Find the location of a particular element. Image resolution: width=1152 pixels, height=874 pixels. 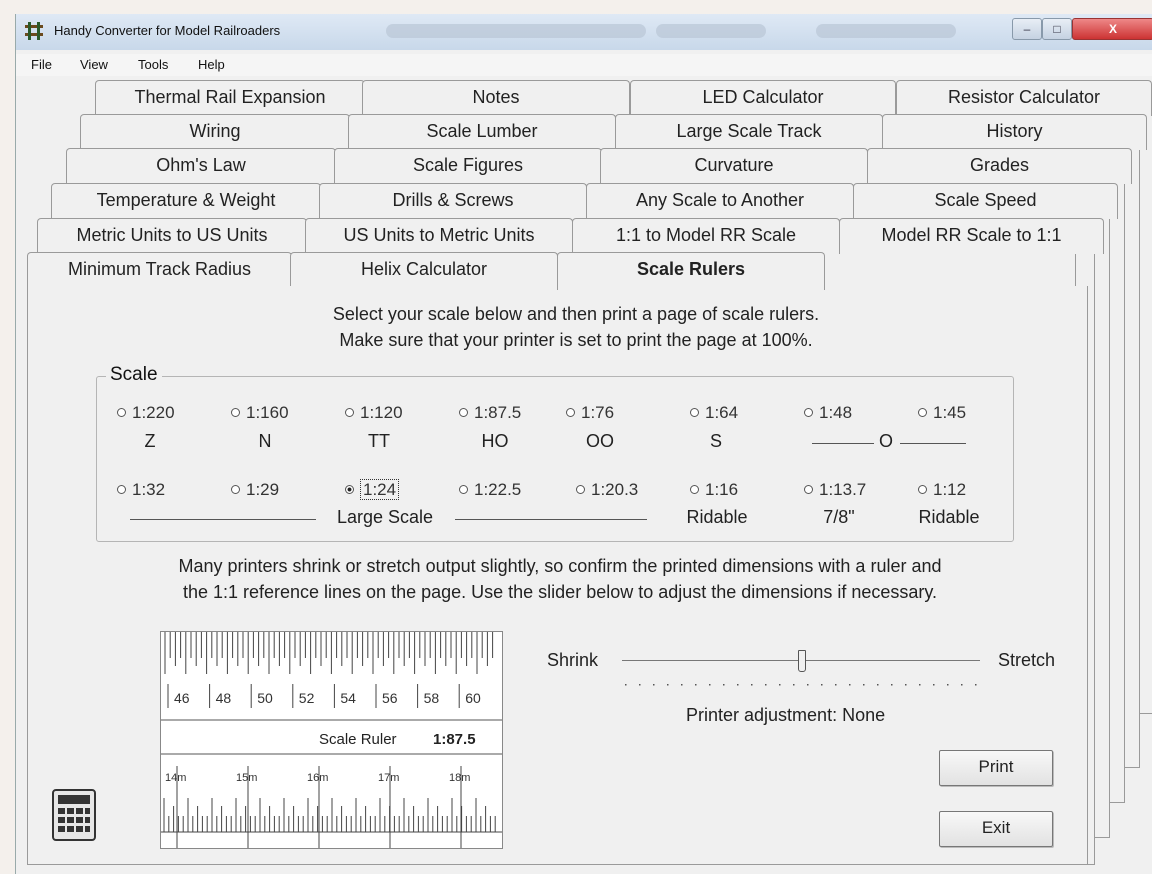

menu-help: Help is located at coordinates (211, 64).